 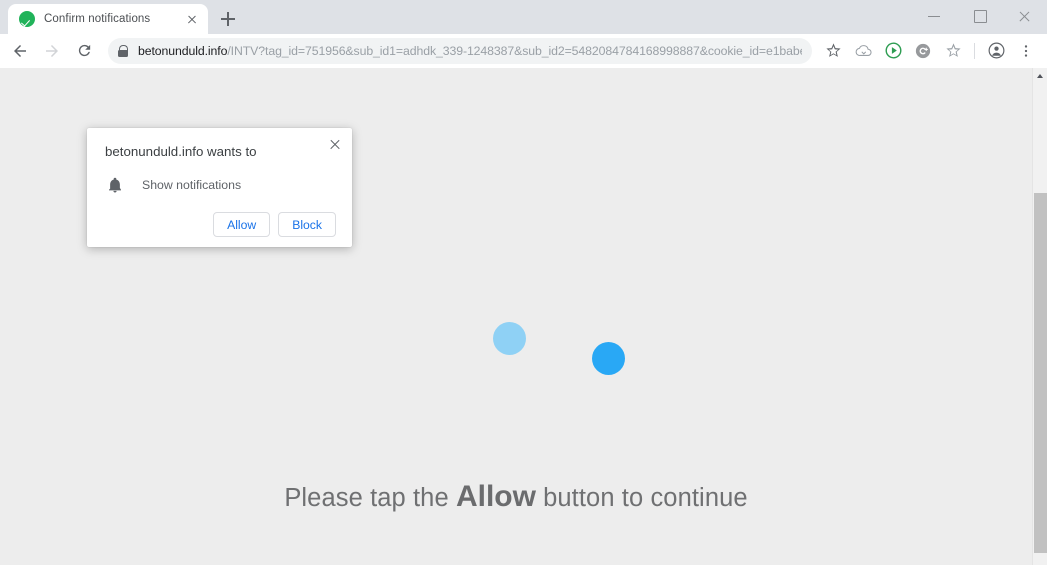 I want to click on scroll-up-arrow-icon, so click(x=1040, y=75).